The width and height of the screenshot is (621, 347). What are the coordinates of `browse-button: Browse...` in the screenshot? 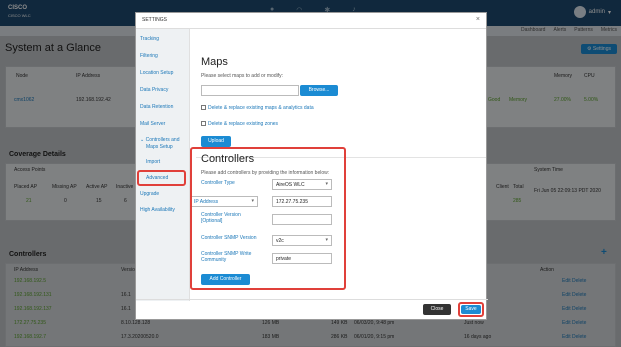 It's located at (319, 90).